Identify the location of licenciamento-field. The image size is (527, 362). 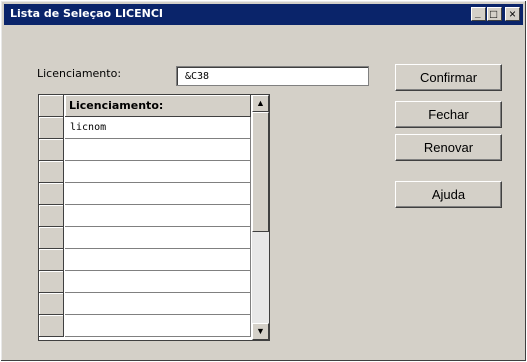
(272, 76).